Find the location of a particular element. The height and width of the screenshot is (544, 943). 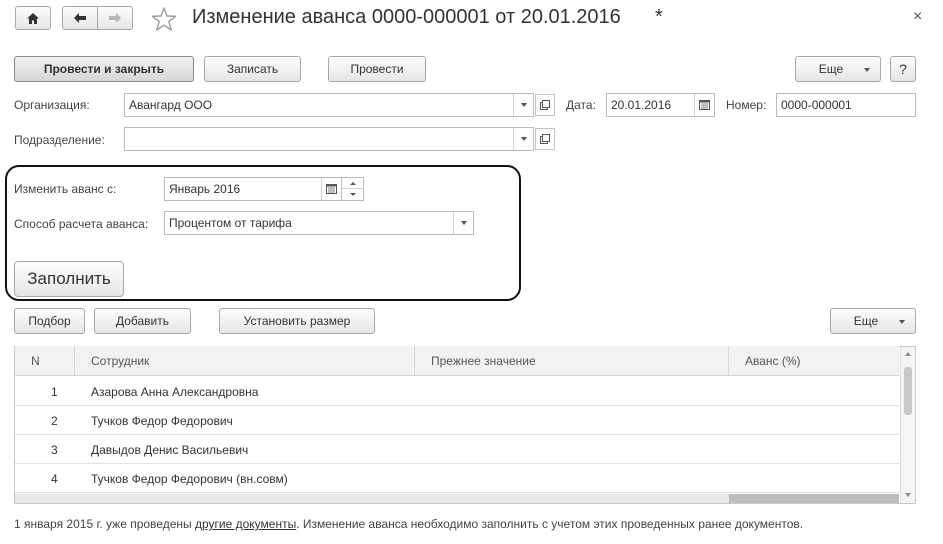

modified-marker: * is located at coordinates (659, 17).